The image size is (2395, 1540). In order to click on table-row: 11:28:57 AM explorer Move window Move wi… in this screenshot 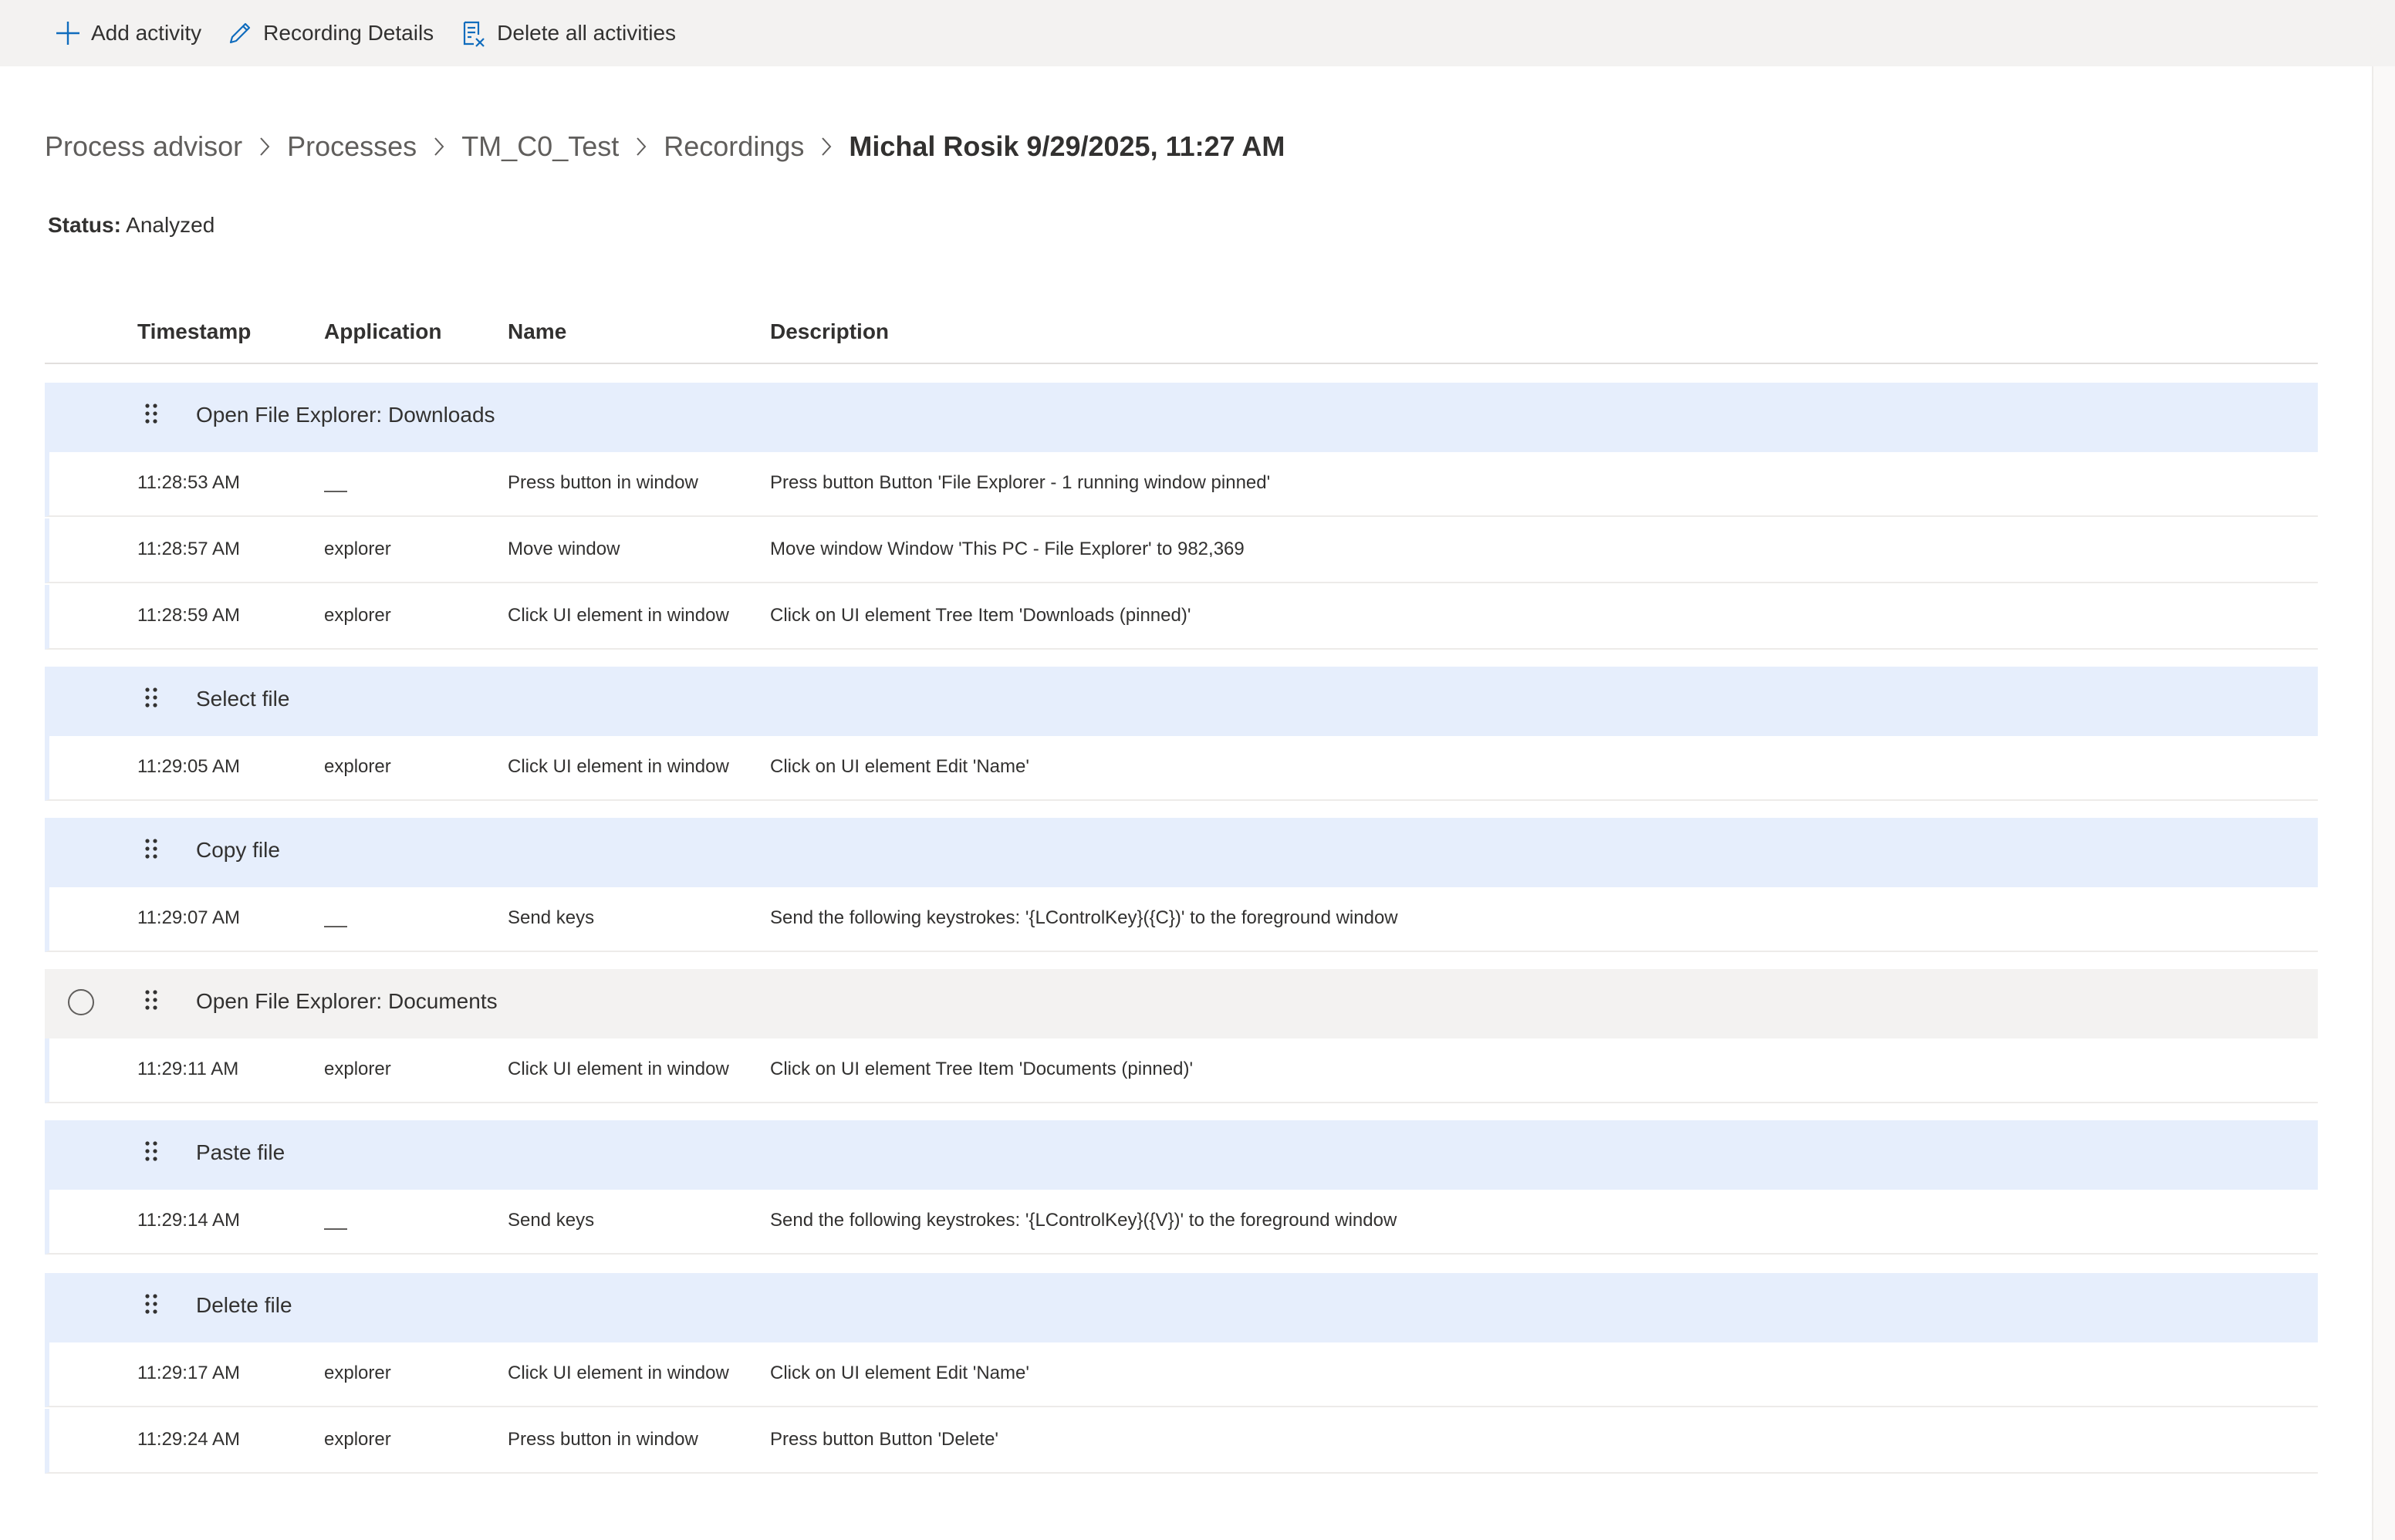, I will do `click(1182, 550)`.